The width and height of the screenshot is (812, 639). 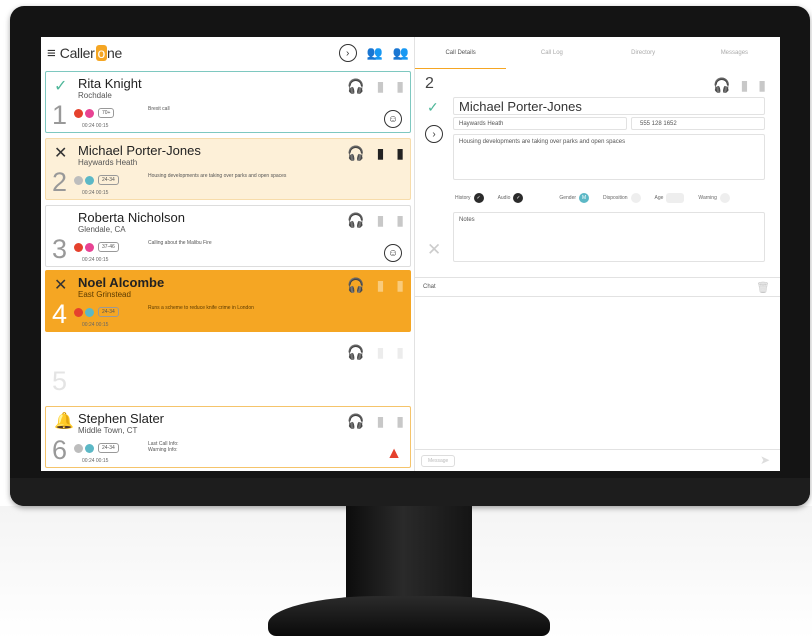 What do you see at coordinates (609, 106) in the screenshot?
I see `caller-name-field: Michael Porter-Jones` at bounding box center [609, 106].